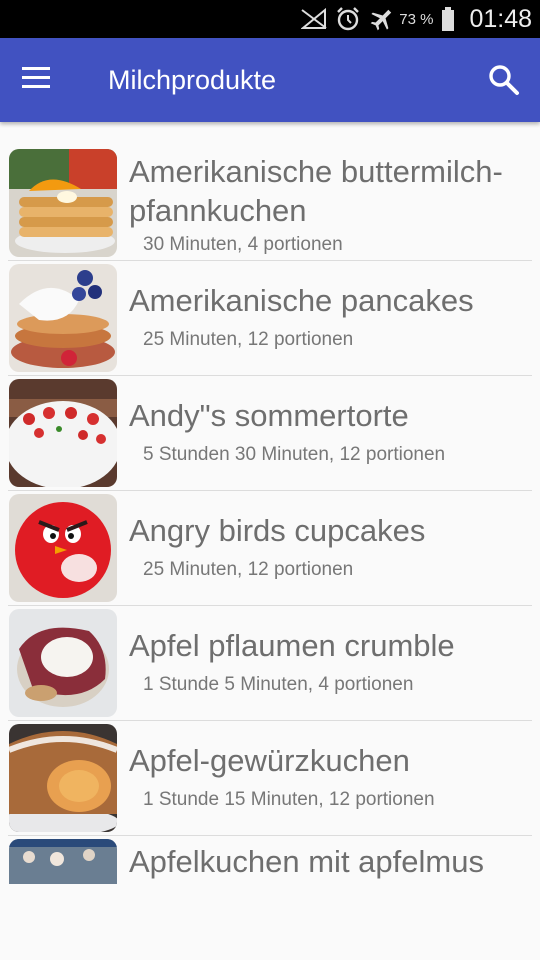 Image resolution: width=540 pixels, height=960 pixels. I want to click on recipe-name: Andy"s sommertorte, so click(269, 415).